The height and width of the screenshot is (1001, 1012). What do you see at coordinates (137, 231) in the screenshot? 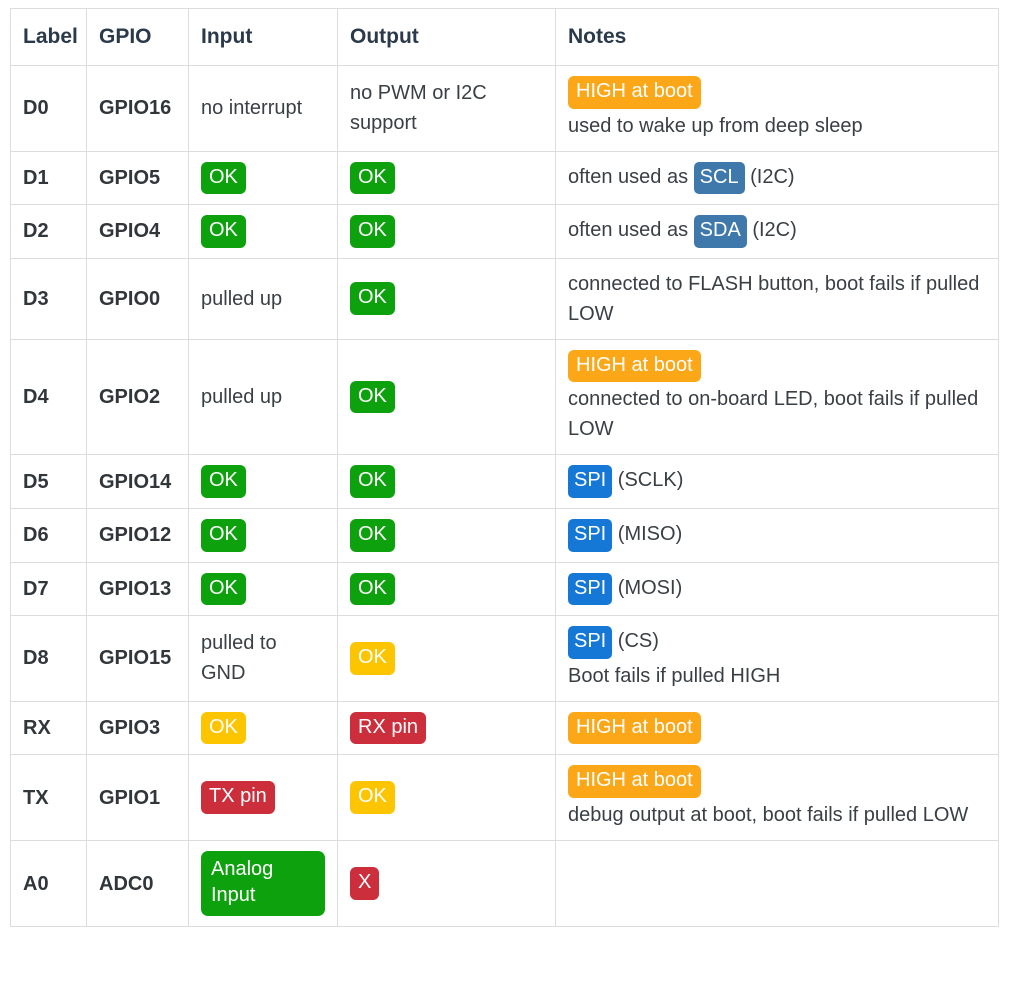
I see `cell-gpio-name: GPIO4` at bounding box center [137, 231].